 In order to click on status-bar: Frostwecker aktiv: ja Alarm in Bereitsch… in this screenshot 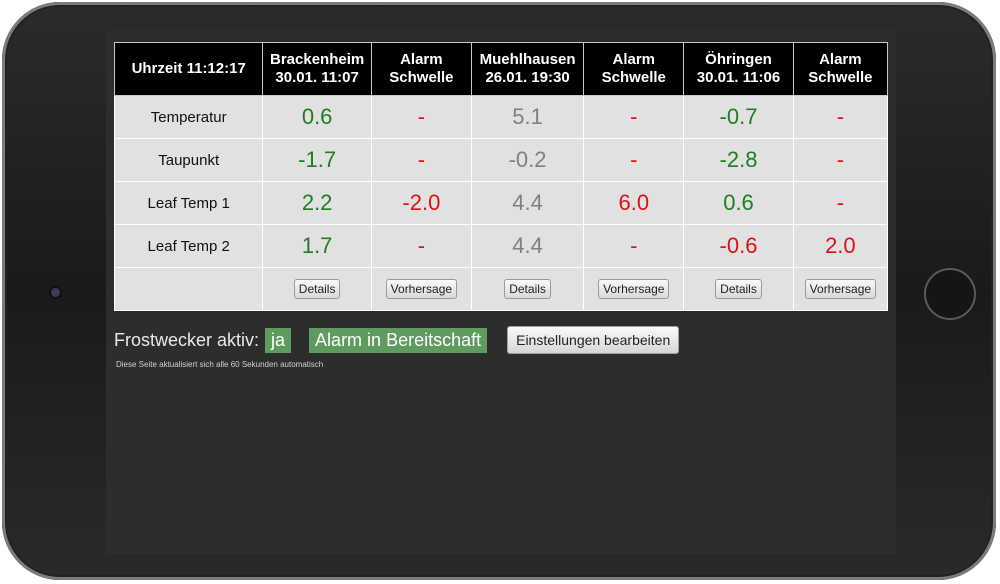, I will do `click(397, 340)`.